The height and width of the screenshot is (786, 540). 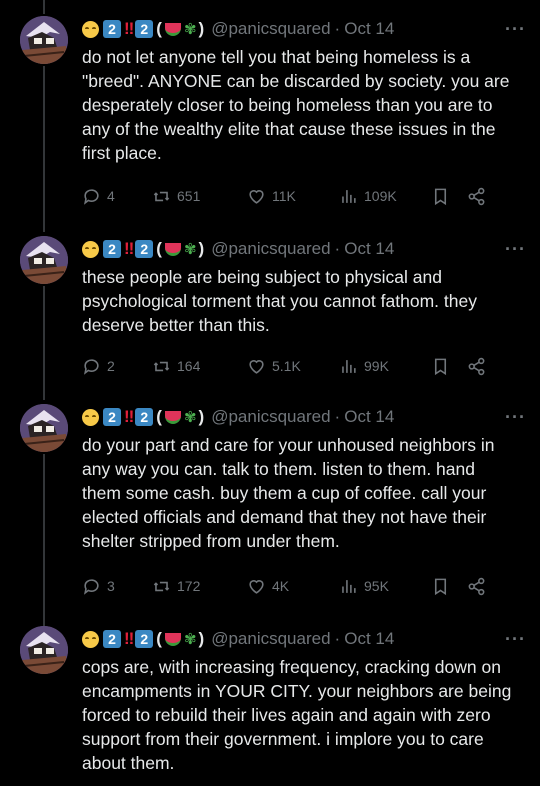 What do you see at coordinates (189, 196) in the screenshot?
I see `repost-count: 651` at bounding box center [189, 196].